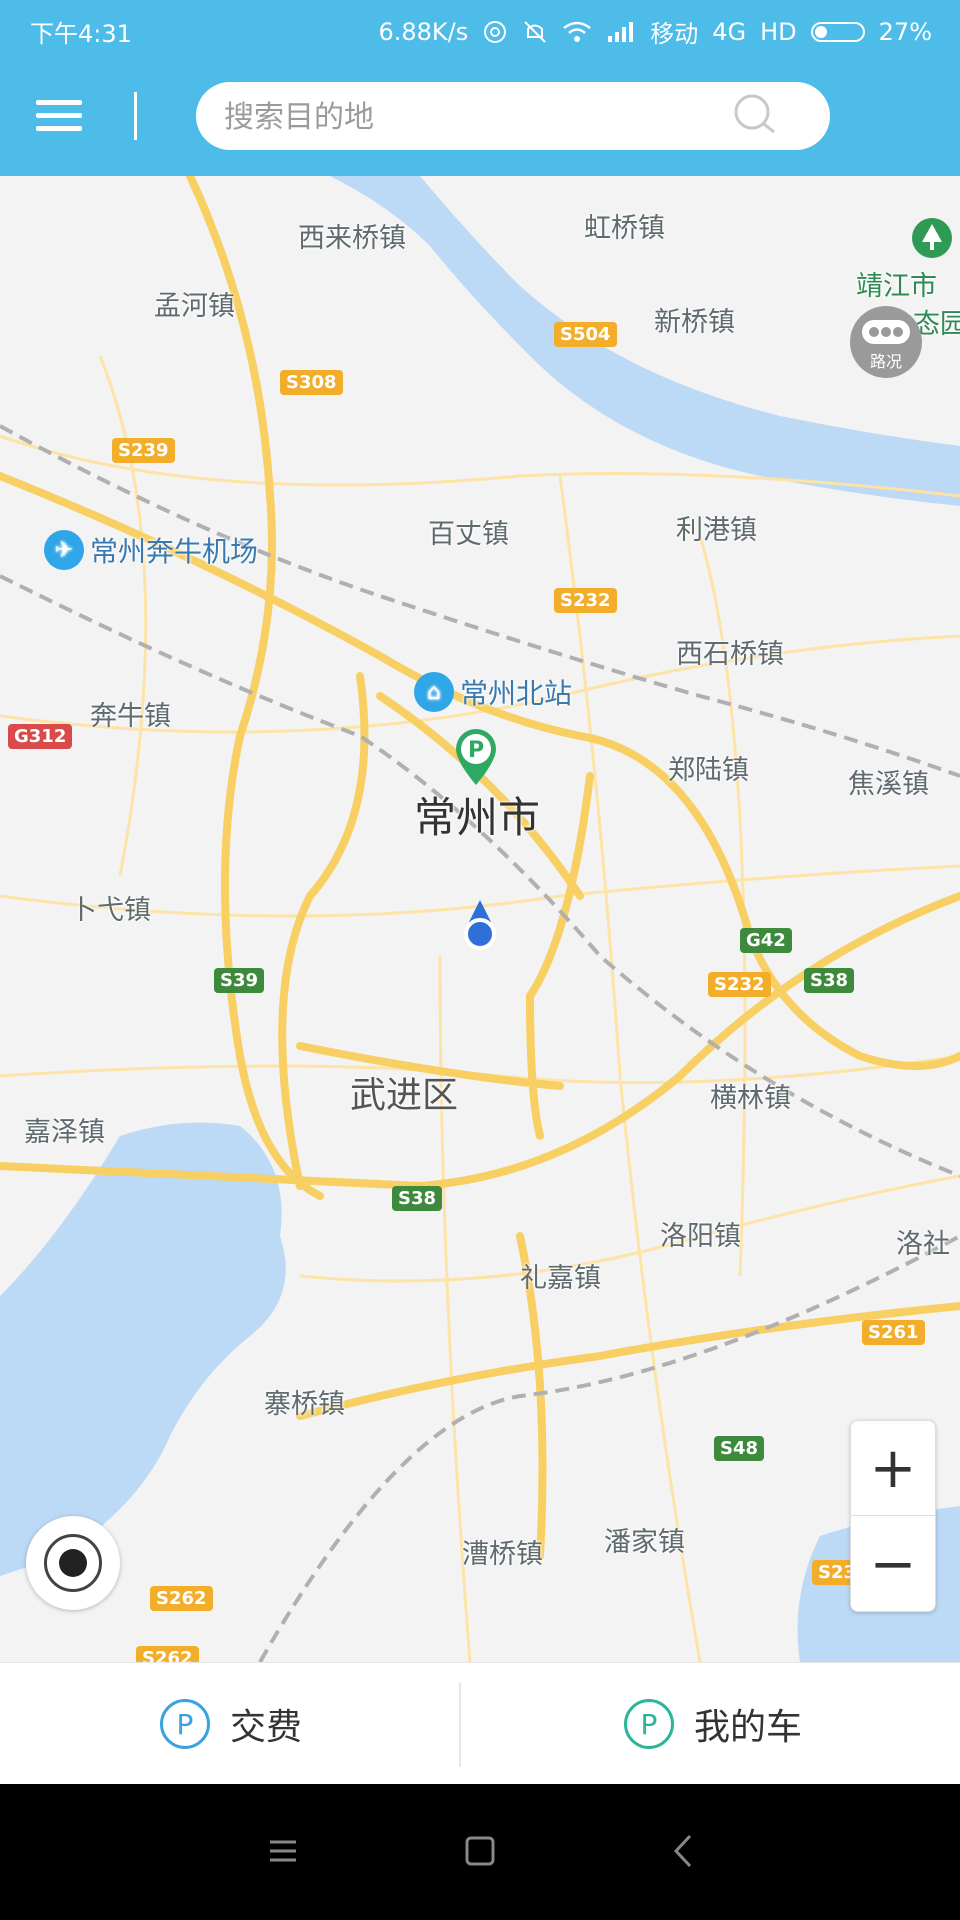 The height and width of the screenshot is (1920, 960). What do you see at coordinates (893, 1332) in the screenshot?
I see `road-shield: S261` at bounding box center [893, 1332].